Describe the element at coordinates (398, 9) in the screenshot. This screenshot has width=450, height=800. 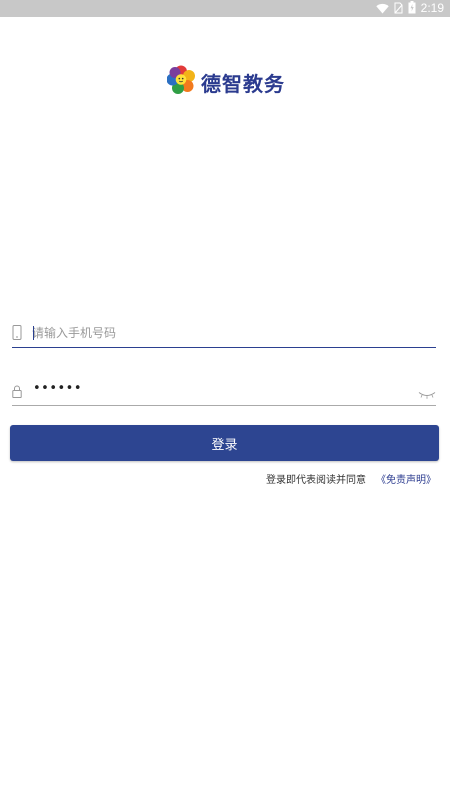
I see `no-sim-icon` at that location.